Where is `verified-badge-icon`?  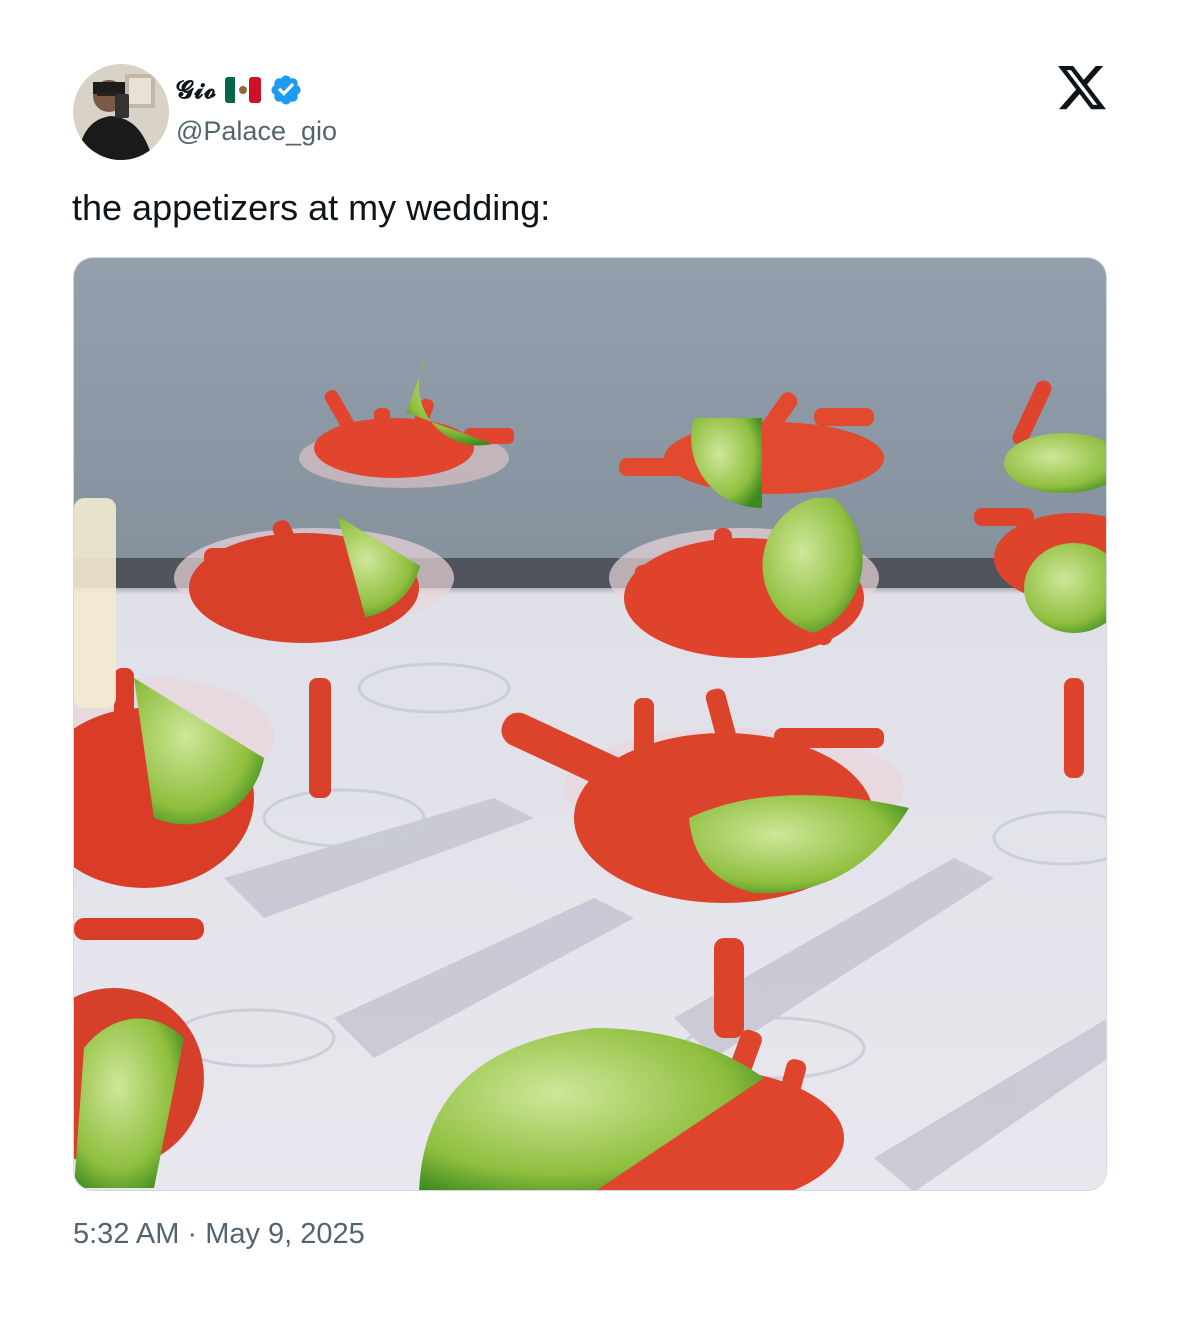 verified-badge-icon is located at coordinates (286, 90).